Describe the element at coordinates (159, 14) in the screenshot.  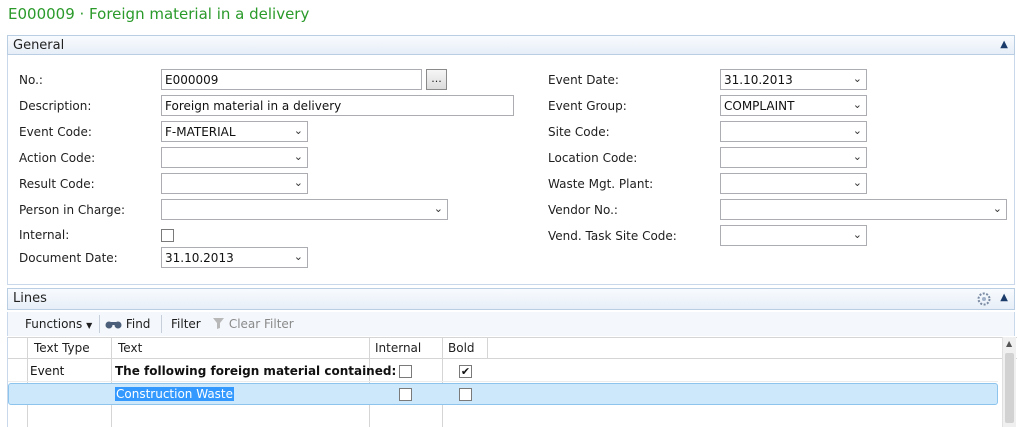
I see `page-title: E000009 · Foreign material in a delivery` at that location.